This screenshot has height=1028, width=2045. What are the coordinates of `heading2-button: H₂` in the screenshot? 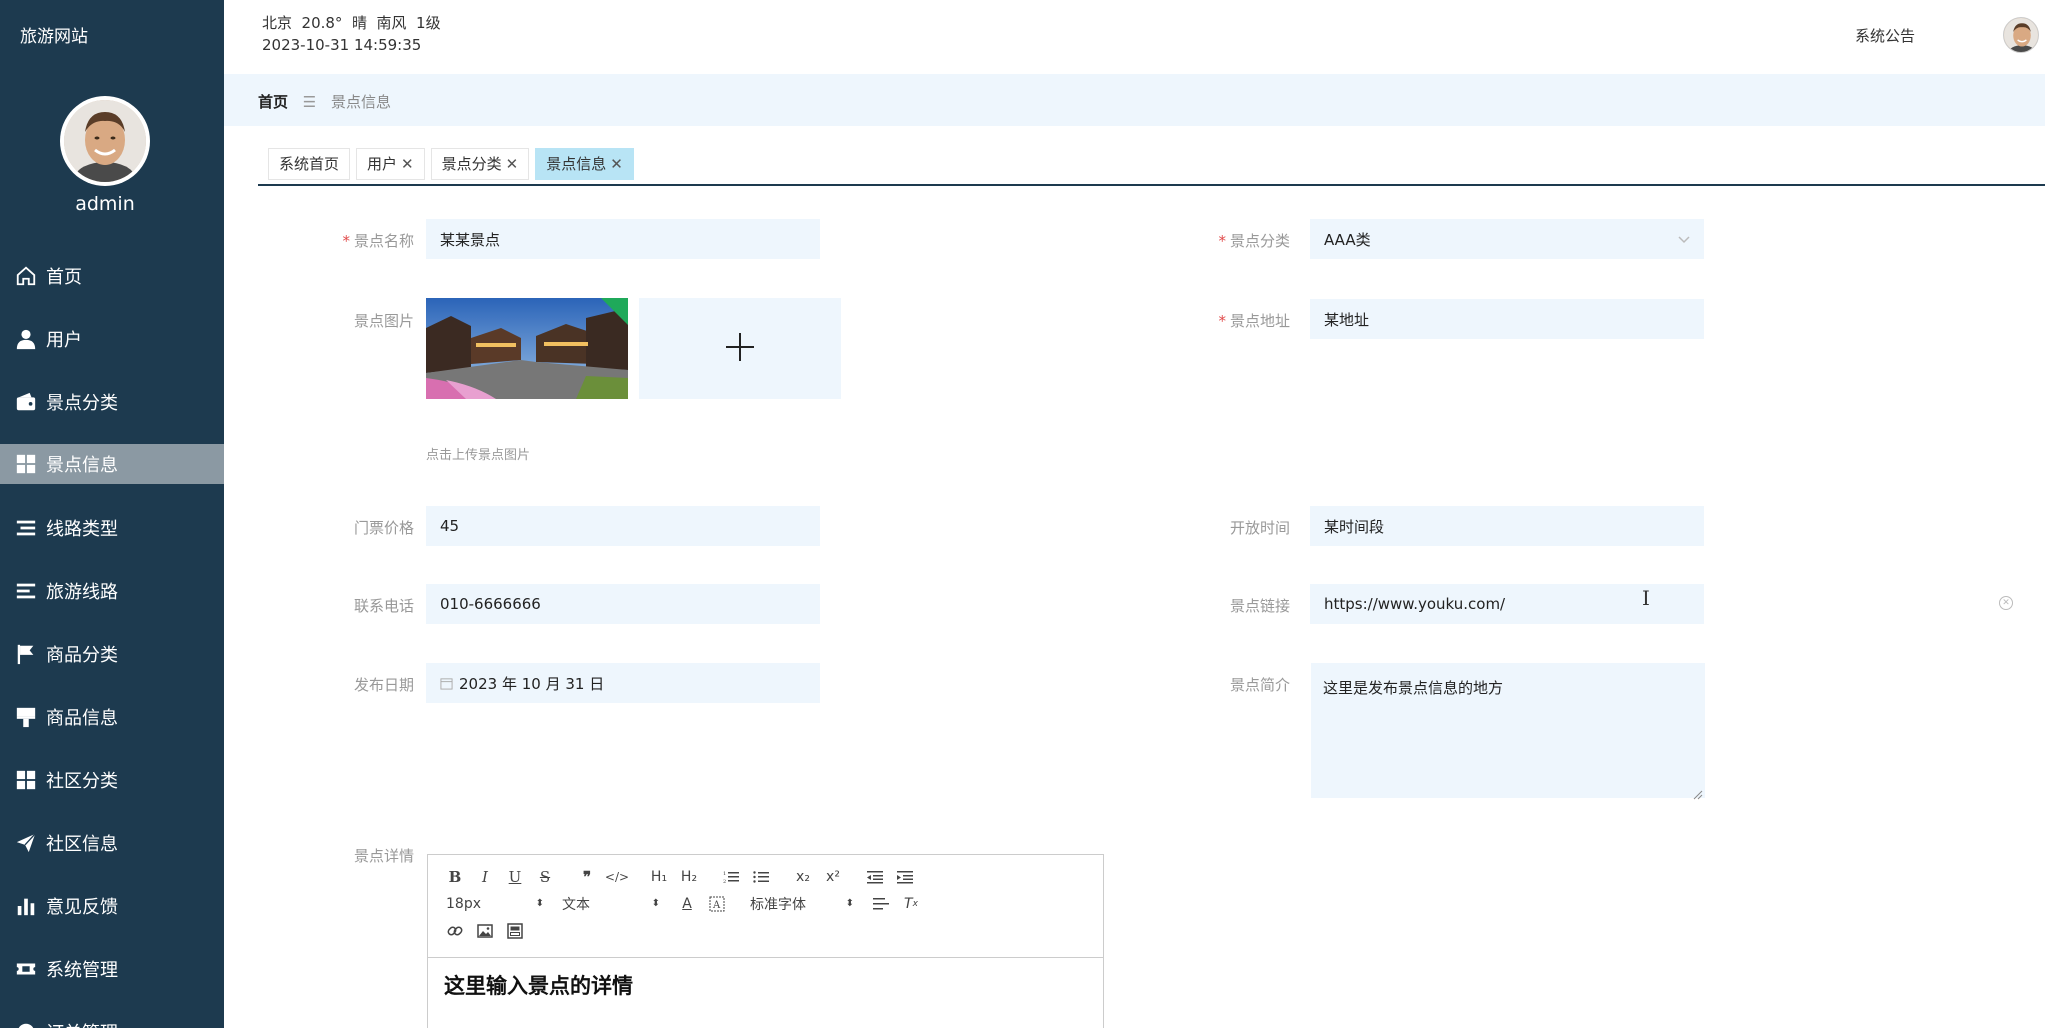 It's located at (689, 877).